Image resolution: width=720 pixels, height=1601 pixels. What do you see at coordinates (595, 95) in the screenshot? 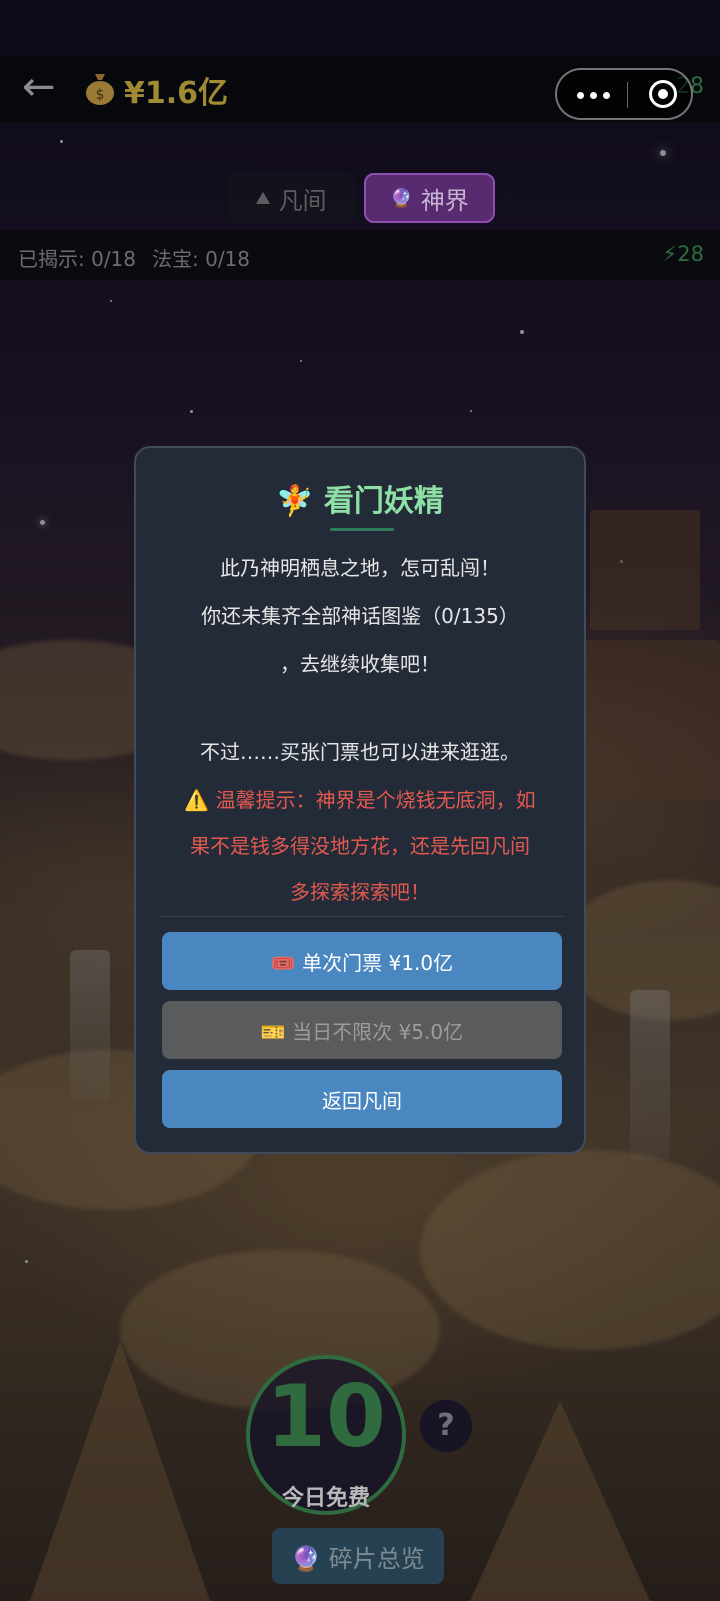
I see `more-options-icon` at bounding box center [595, 95].